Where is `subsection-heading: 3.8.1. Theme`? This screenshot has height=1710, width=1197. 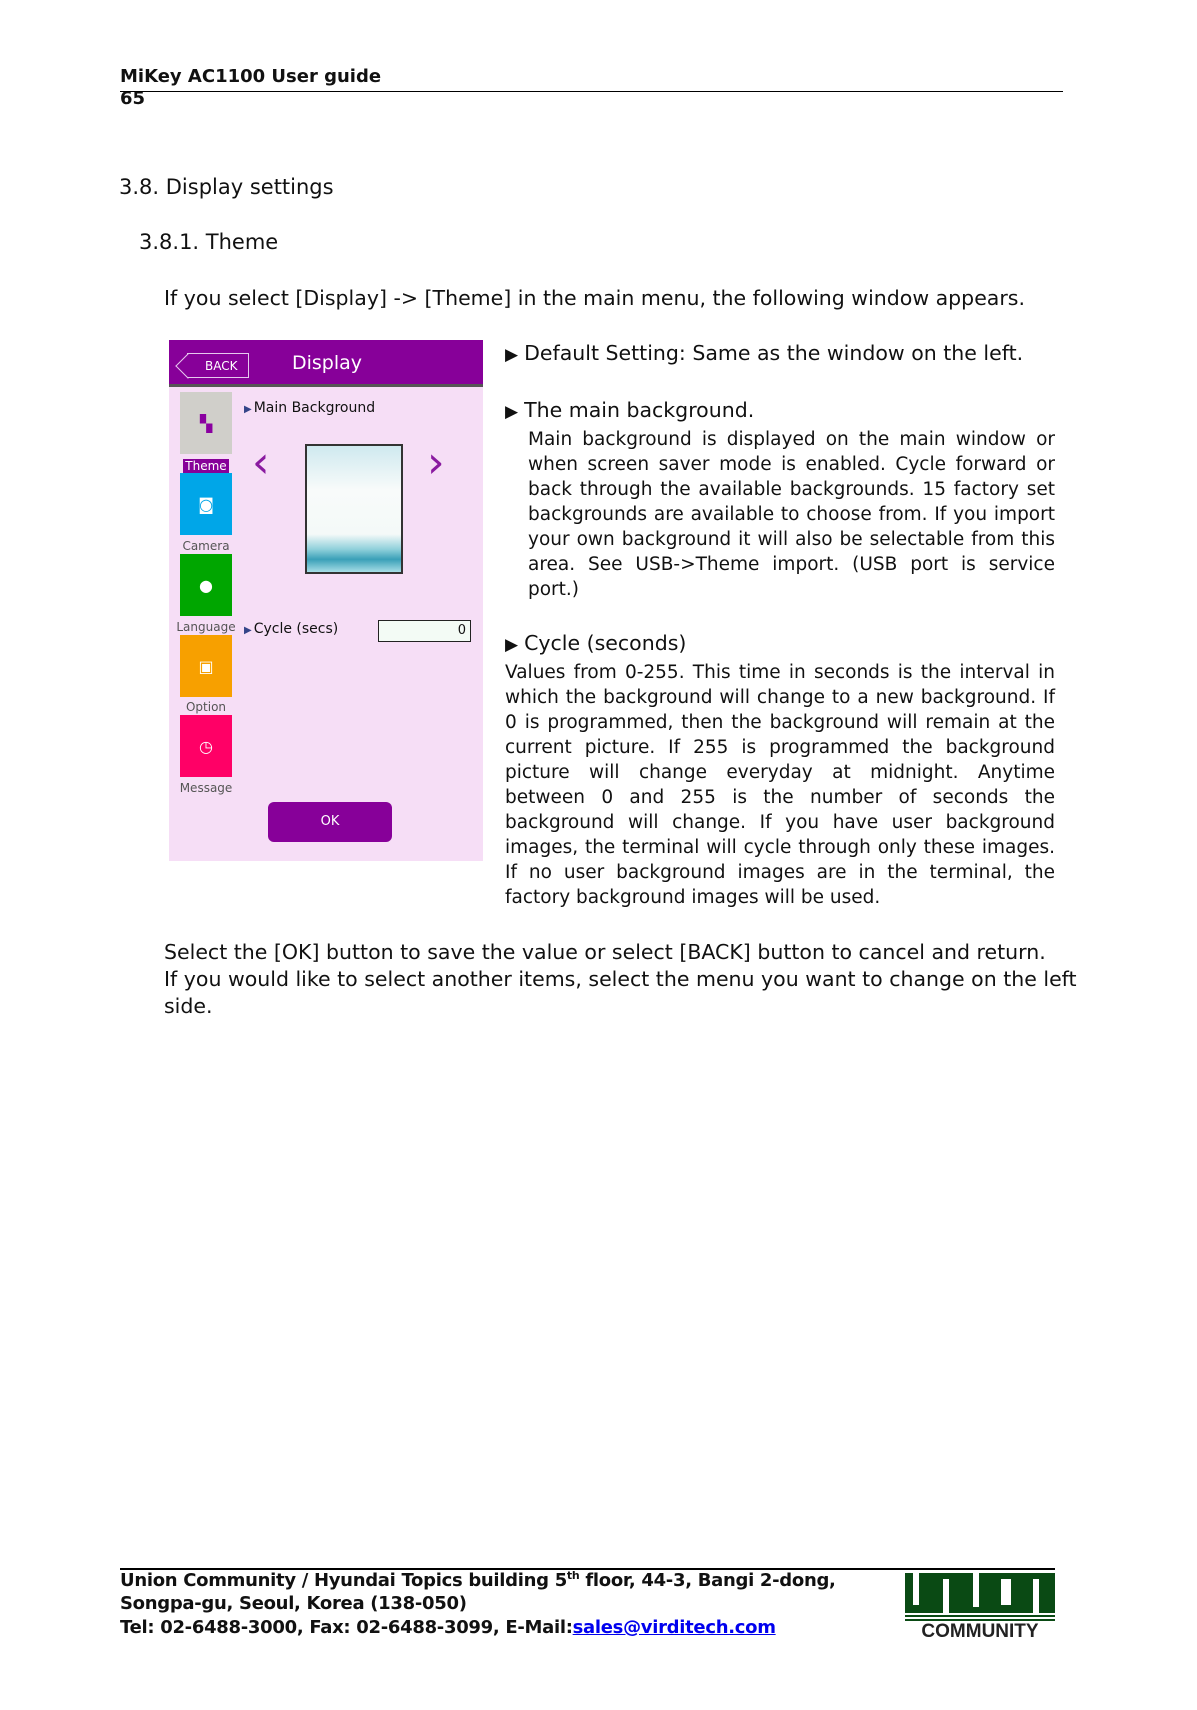
subsection-heading: 3.8.1. Theme is located at coordinates (209, 242).